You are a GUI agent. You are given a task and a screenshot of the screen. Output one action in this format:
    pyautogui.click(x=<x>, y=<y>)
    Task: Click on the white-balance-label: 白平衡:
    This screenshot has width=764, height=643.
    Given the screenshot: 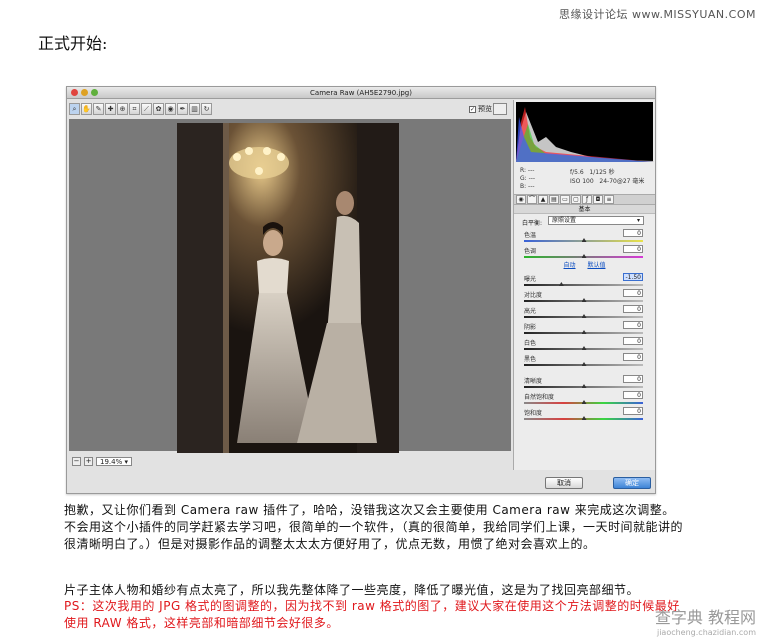 What is the action you would take?
    pyautogui.click(x=532, y=223)
    